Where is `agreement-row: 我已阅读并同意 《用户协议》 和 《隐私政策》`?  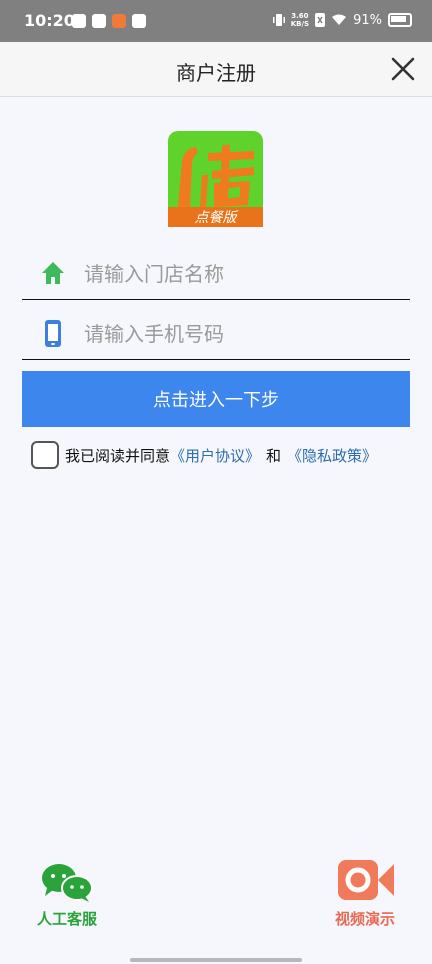
agreement-row: 我已阅读并同意 《用户协议》 和 《隐私政策》 is located at coordinates (204, 455).